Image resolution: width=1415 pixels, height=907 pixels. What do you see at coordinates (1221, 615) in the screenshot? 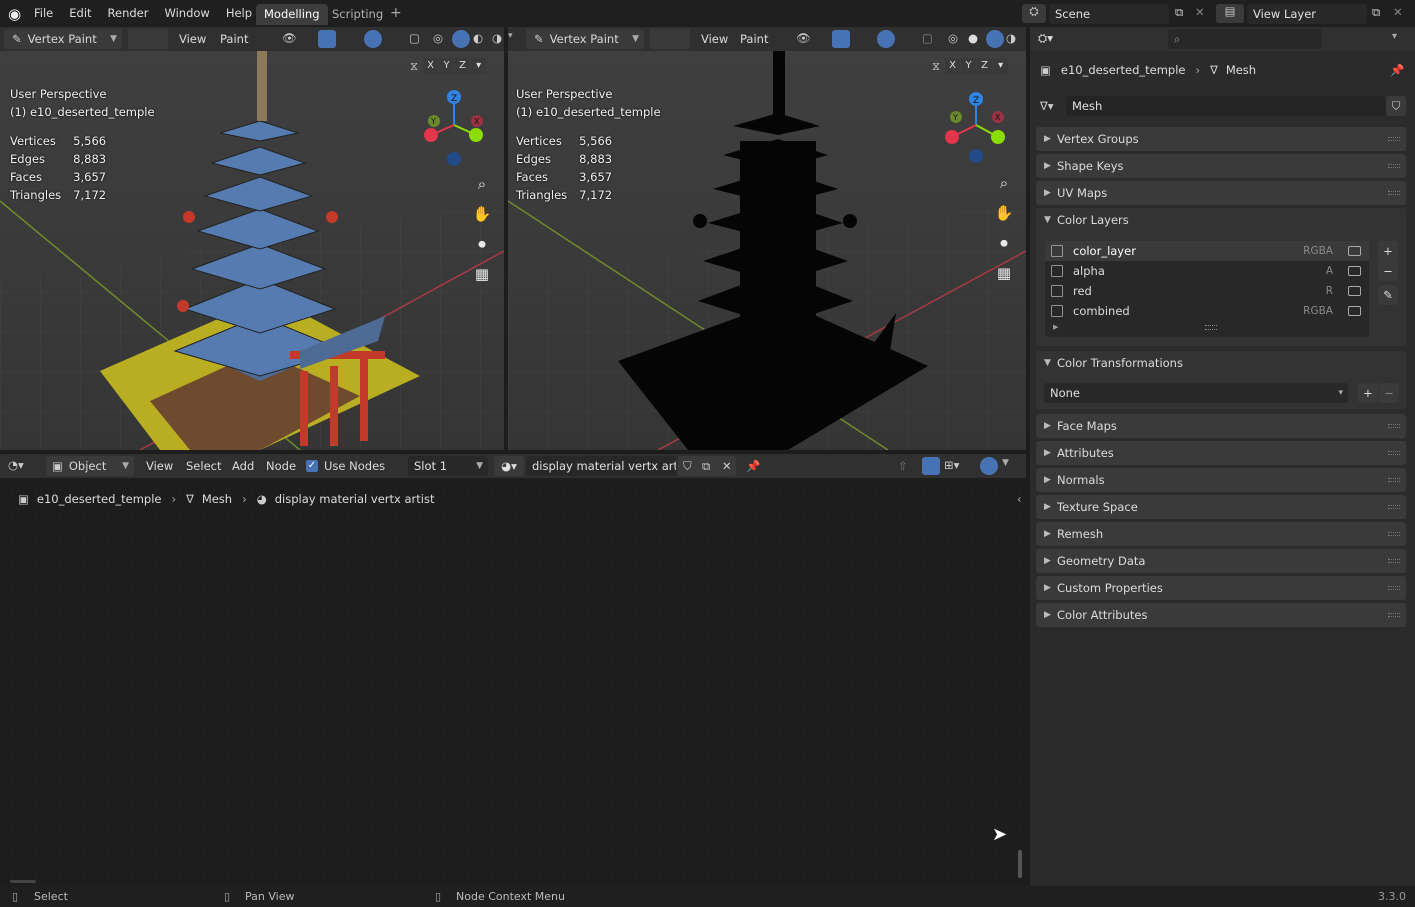
I see `panel-color-attributes: ▶ Color Attributes` at bounding box center [1221, 615].